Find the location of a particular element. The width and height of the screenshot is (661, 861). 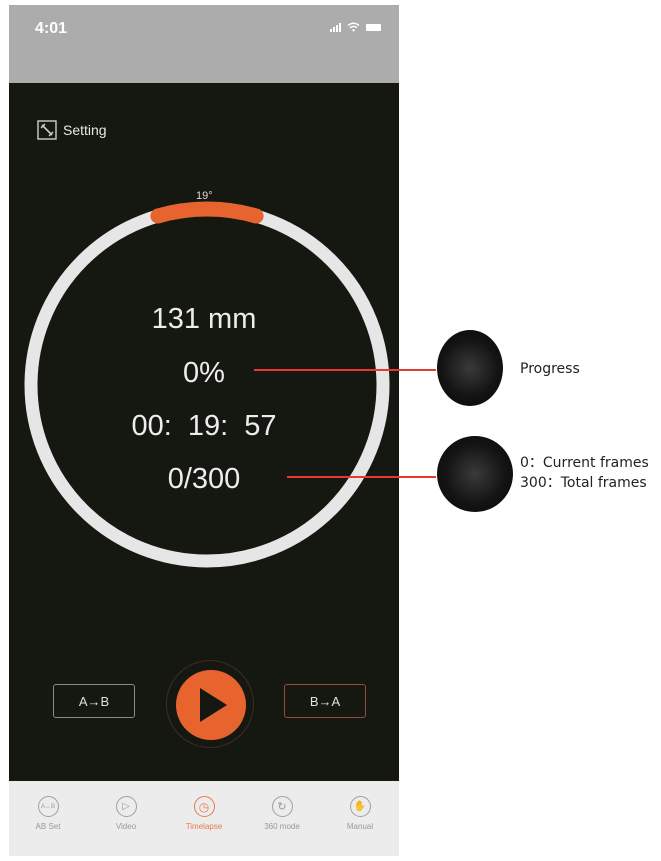

total-frames-annotation: 300：Total frames is located at coordinates (583, 483).